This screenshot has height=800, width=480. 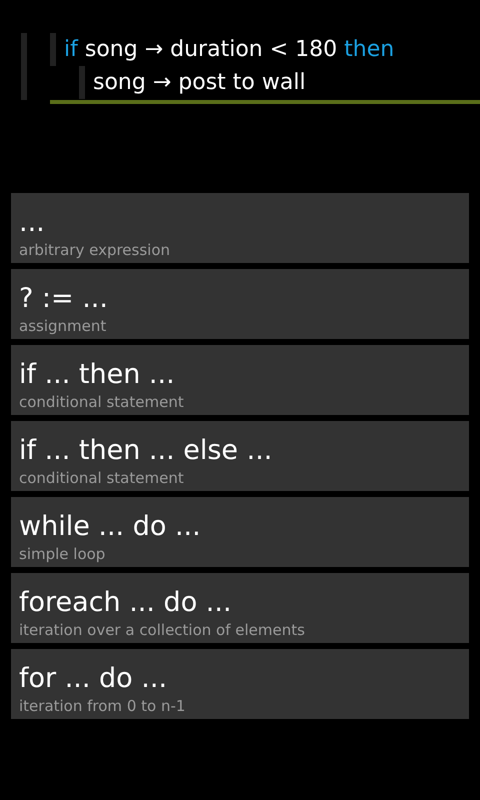 I want to click on code-token: duration, so click(x=216, y=50).